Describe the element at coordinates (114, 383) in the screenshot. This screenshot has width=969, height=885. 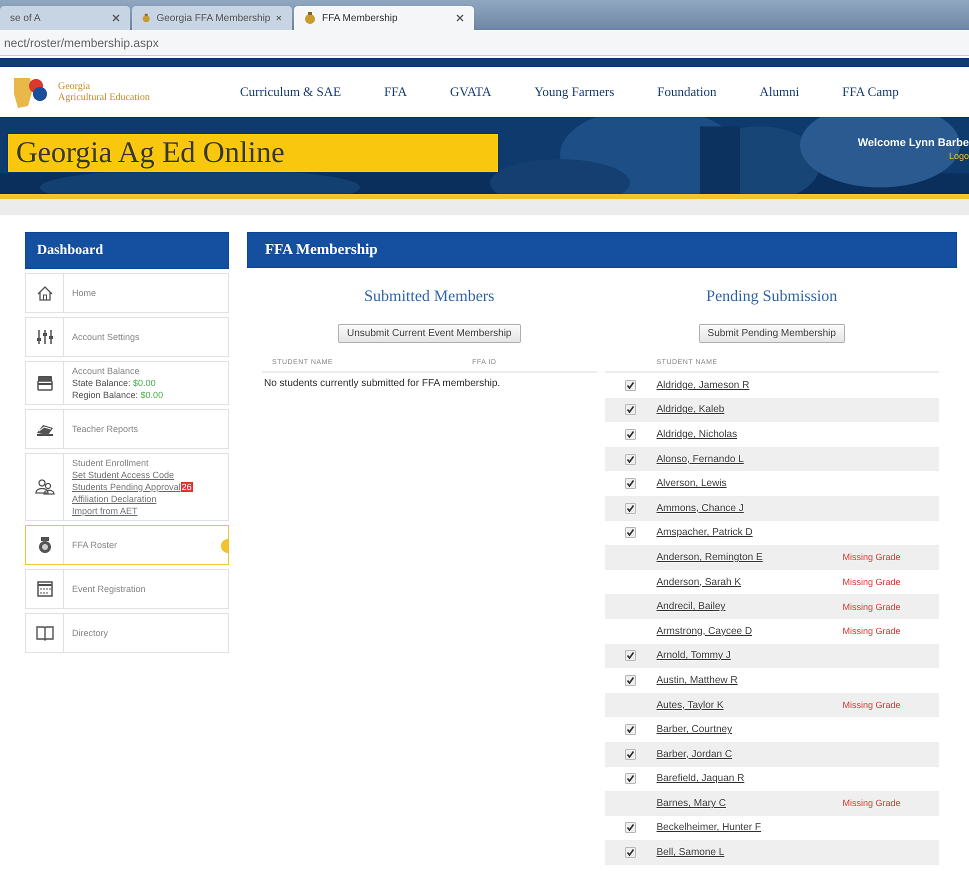
I see `balance-text: State Balance: $0.00` at that location.